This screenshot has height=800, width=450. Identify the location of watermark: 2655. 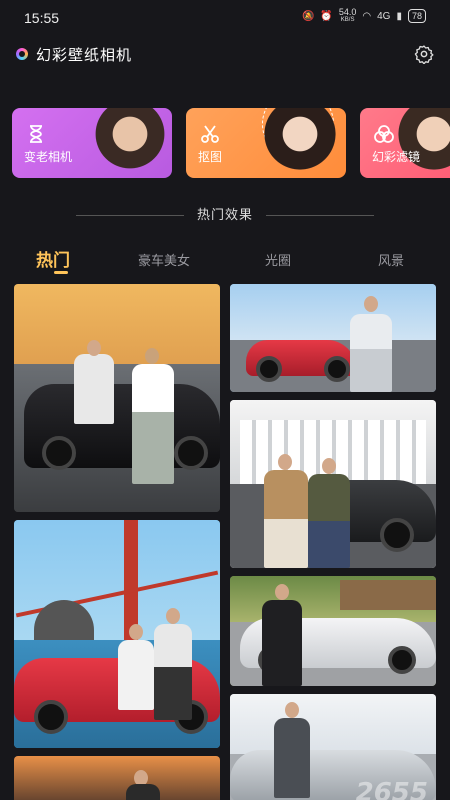
(391, 789).